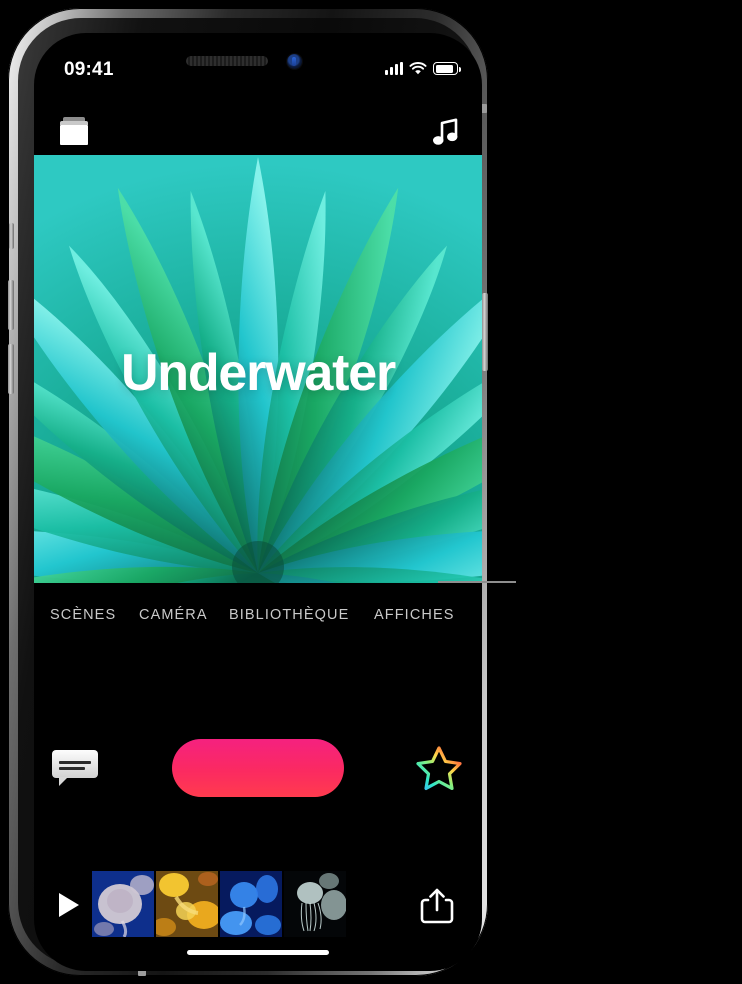 This screenshot has height=984, width=742. I want to click on controls-row, so click(258, 775).